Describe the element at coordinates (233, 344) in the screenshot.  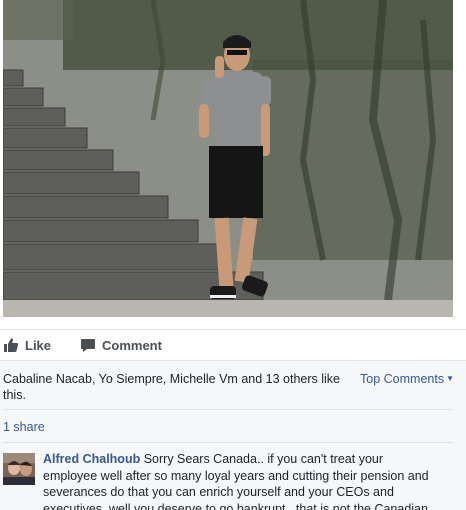
I see `post-action-bar: Like Comment` at that location.